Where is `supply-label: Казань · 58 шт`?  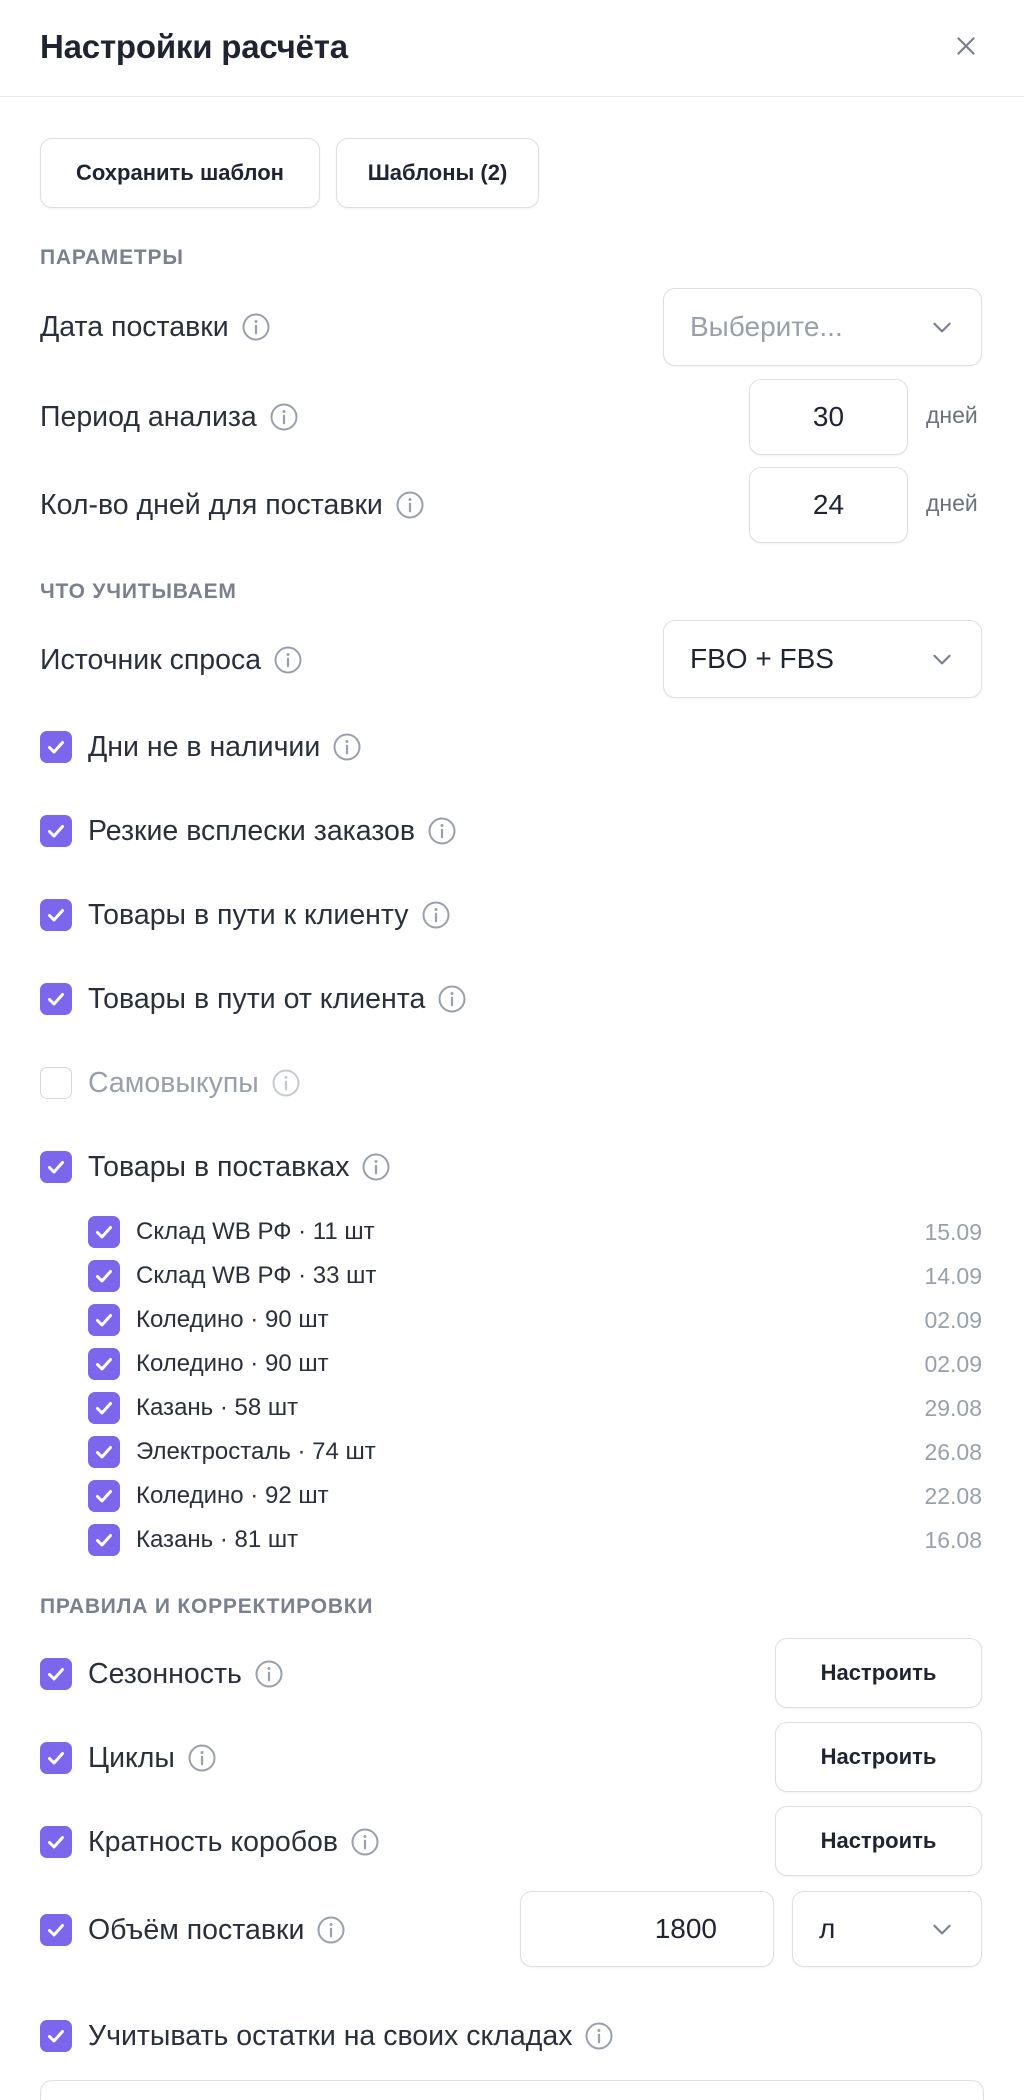 supply-label: Казань · 58 шт is located at coordinates (217, 1407).